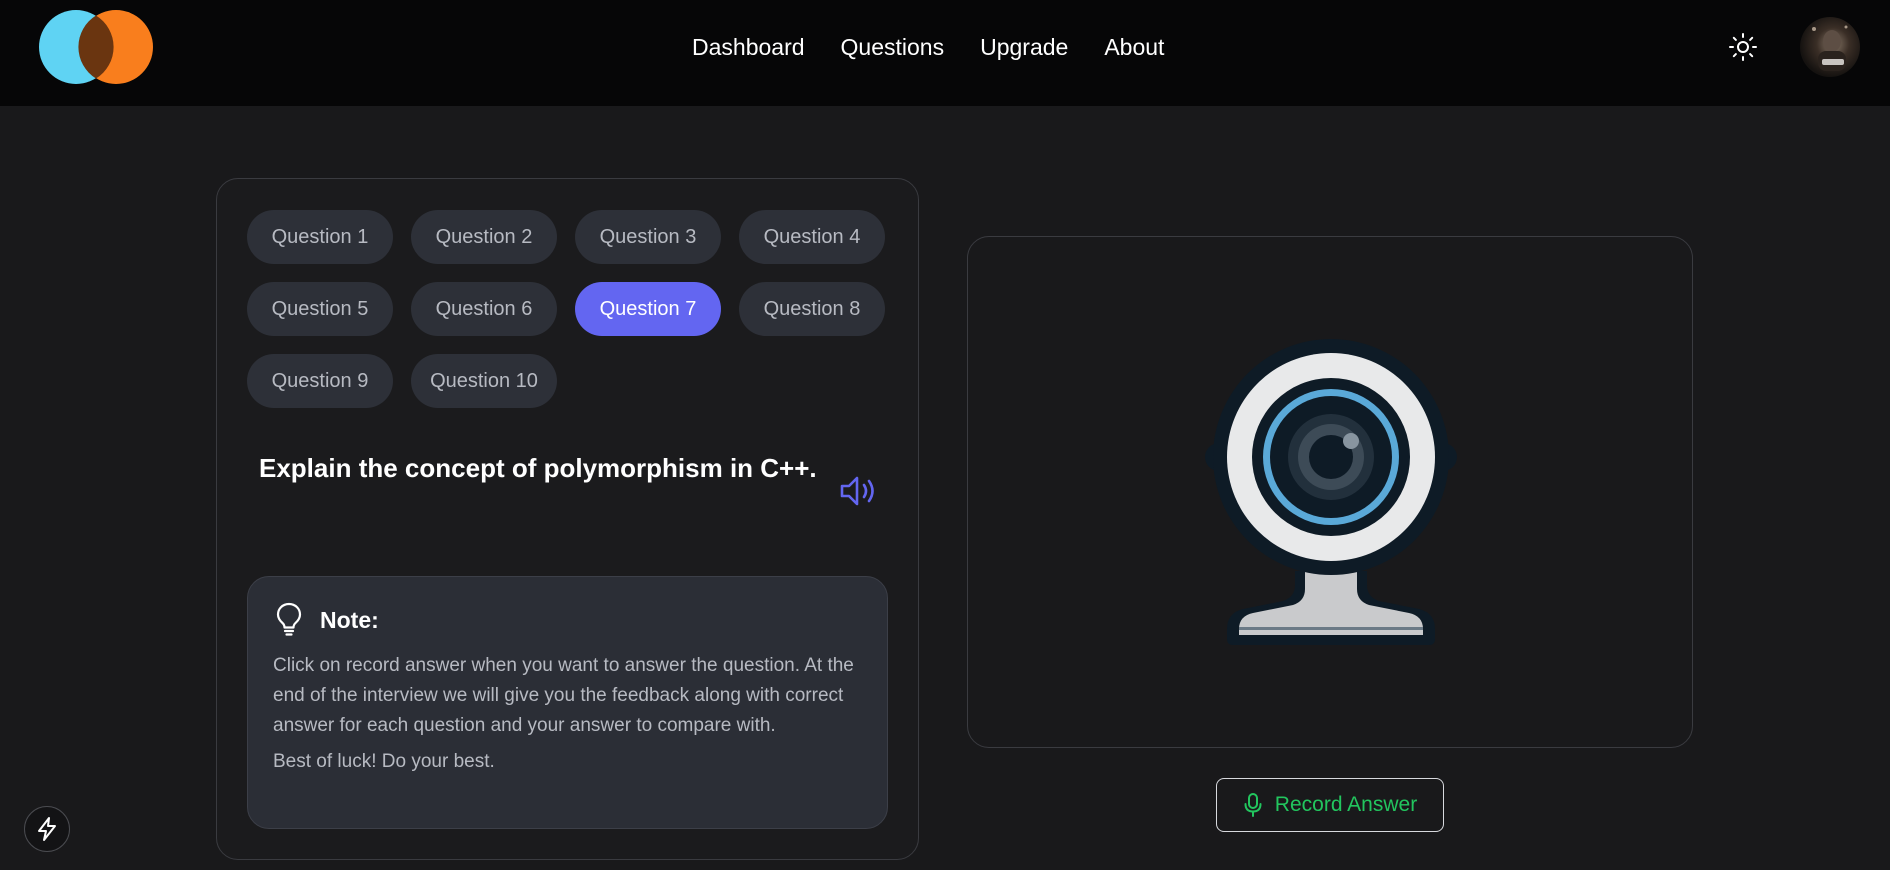 This screenshot has height=870, width=1890. I want to click on nav-questions: Questions, so click(893, 47).